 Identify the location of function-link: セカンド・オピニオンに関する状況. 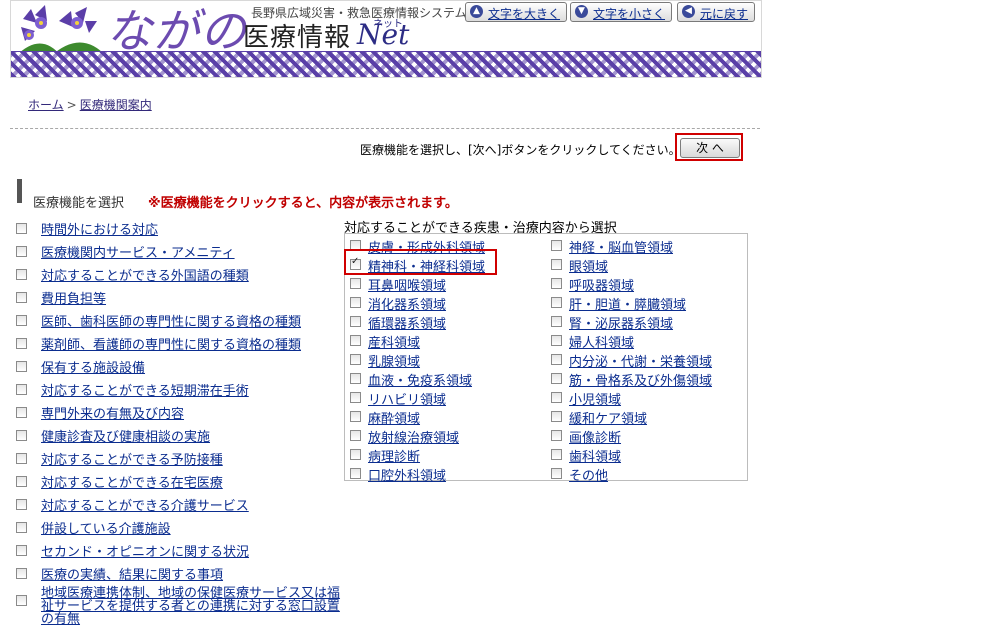
(145, 550).